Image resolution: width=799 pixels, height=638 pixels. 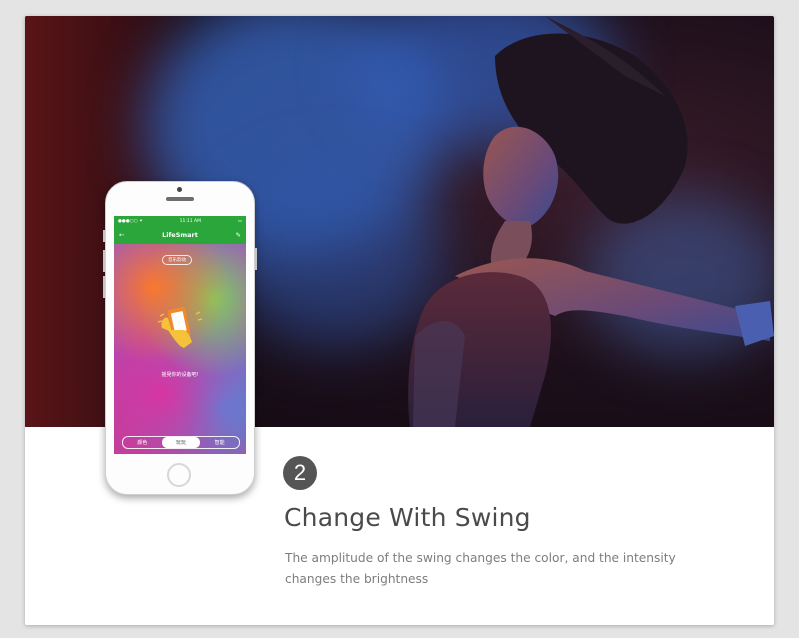 What do you see at coordinates (239, 221) in the screenshot?
I see `battery-icon: ▭` at bounding box center [239, 221].